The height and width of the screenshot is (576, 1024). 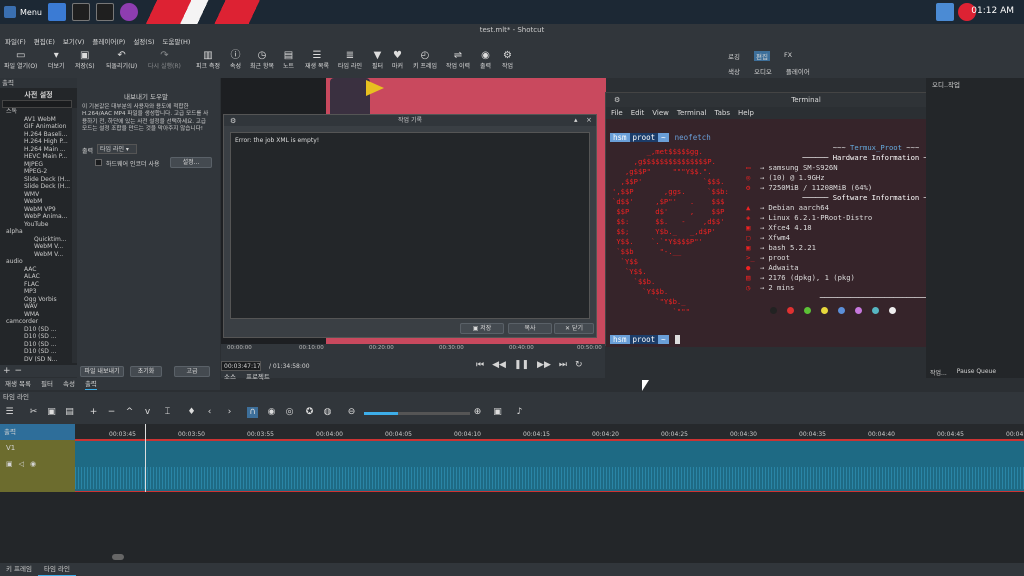 What do you see at coordinates (51, 412) in the screenshot?
I see `copy-icon: ▣` at bounding box center [51, 412].